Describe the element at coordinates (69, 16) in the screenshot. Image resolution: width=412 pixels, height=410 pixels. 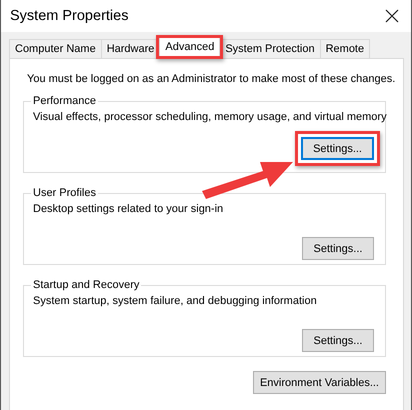
I see `window-title: System Properties` at that location.